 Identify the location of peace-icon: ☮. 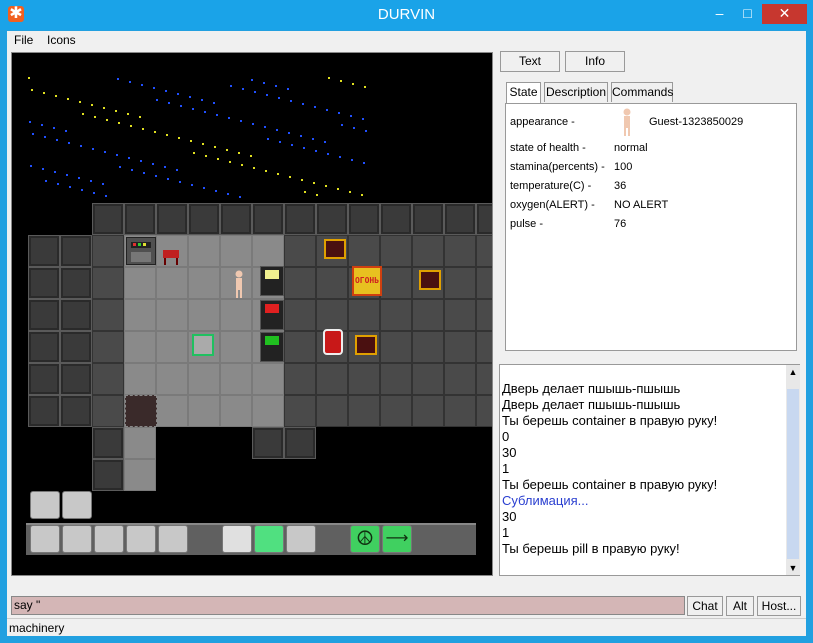
(365, 539).